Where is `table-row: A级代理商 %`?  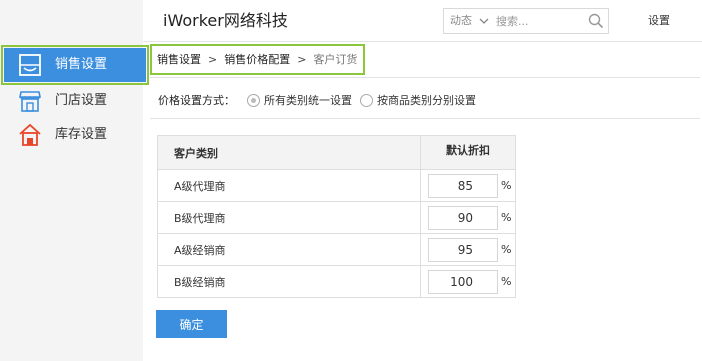
table-row: A级代理商 % is located at coordinates (336, 185).